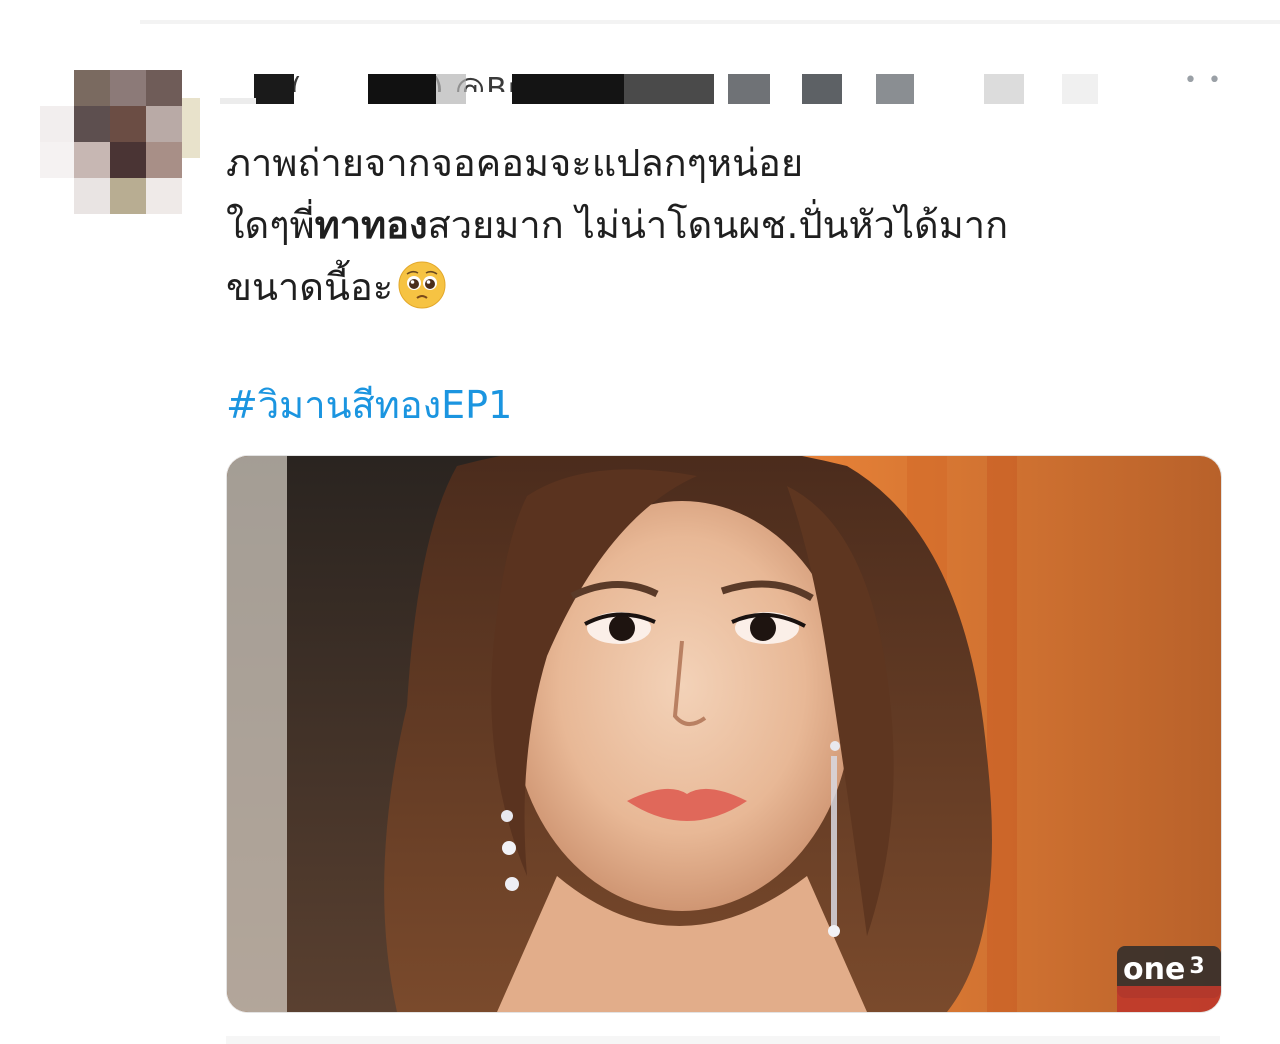  I want to click on pleading-face-icon, so click(422, 285).